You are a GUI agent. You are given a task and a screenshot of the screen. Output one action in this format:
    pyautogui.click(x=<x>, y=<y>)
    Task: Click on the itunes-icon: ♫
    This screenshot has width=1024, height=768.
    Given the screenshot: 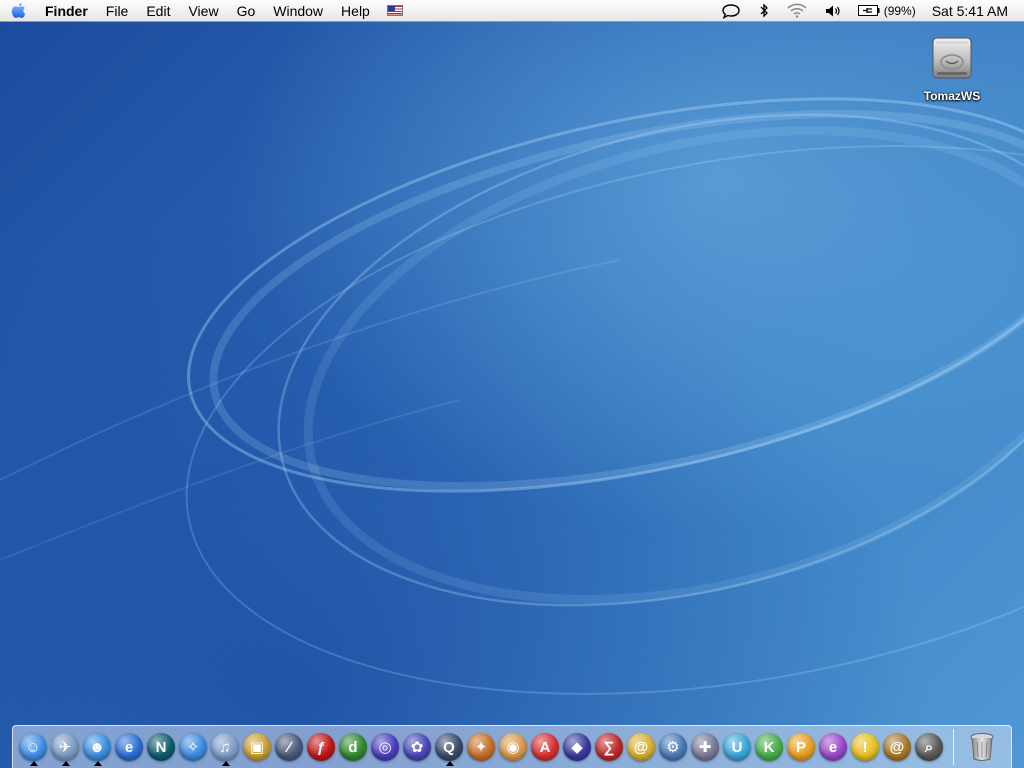 What is the action you would take?
    pyautogui.click(x=225, y=747)
    